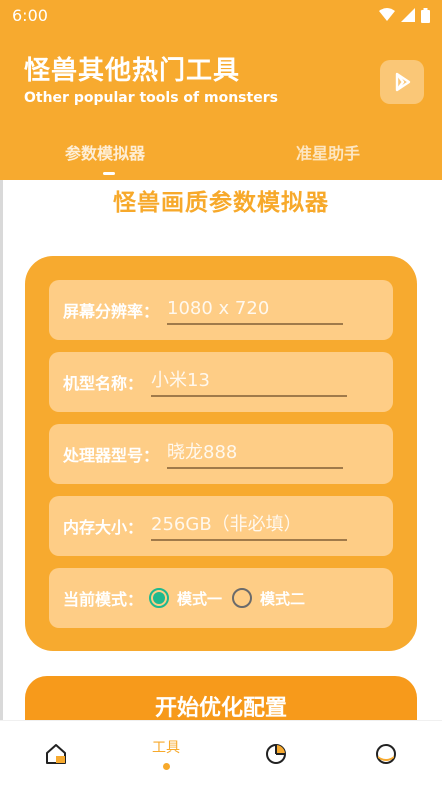 This screenshot has height=786, width=442. I want to click on resolution-input, so click(255, 310).